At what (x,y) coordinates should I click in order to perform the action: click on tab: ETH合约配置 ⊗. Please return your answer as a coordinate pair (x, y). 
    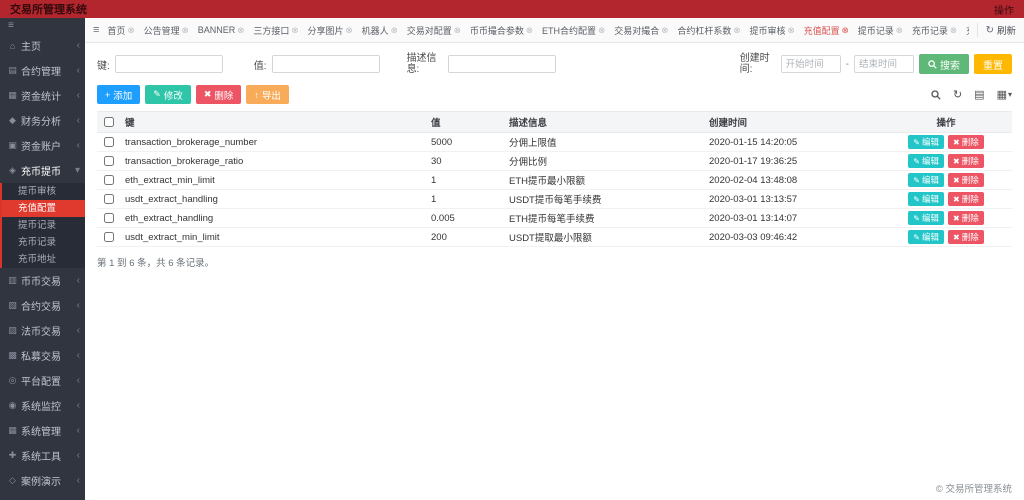
    Looking at the image, I should click on (573, 30).